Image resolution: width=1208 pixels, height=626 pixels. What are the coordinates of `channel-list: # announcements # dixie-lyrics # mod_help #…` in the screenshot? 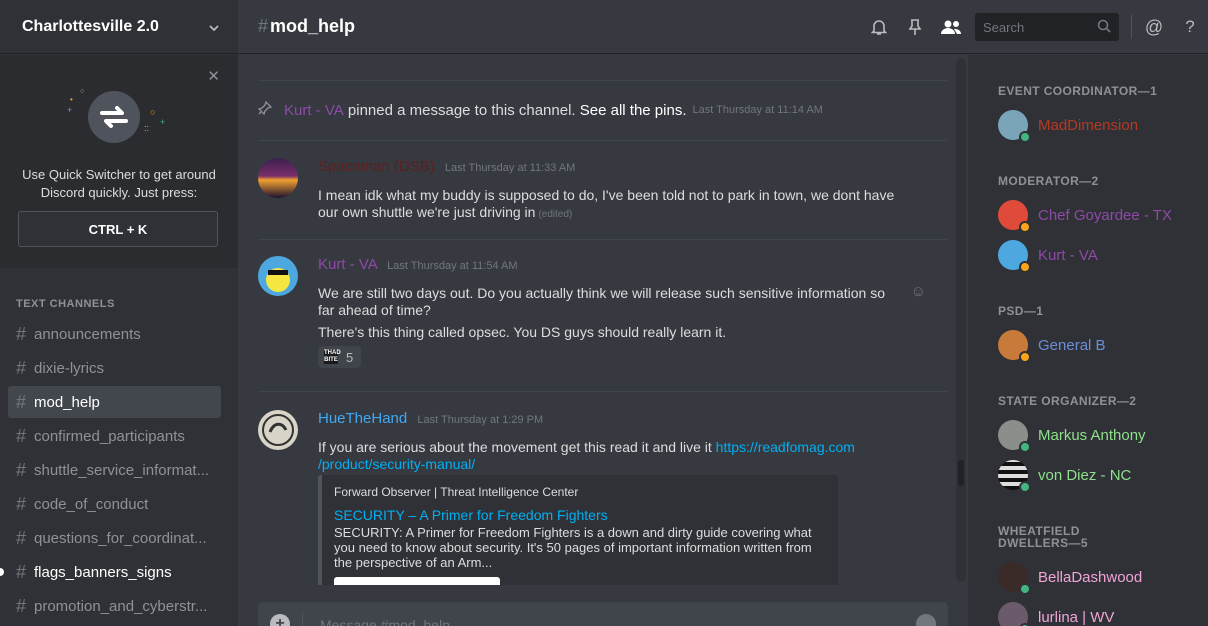 It's located at (114, 471).